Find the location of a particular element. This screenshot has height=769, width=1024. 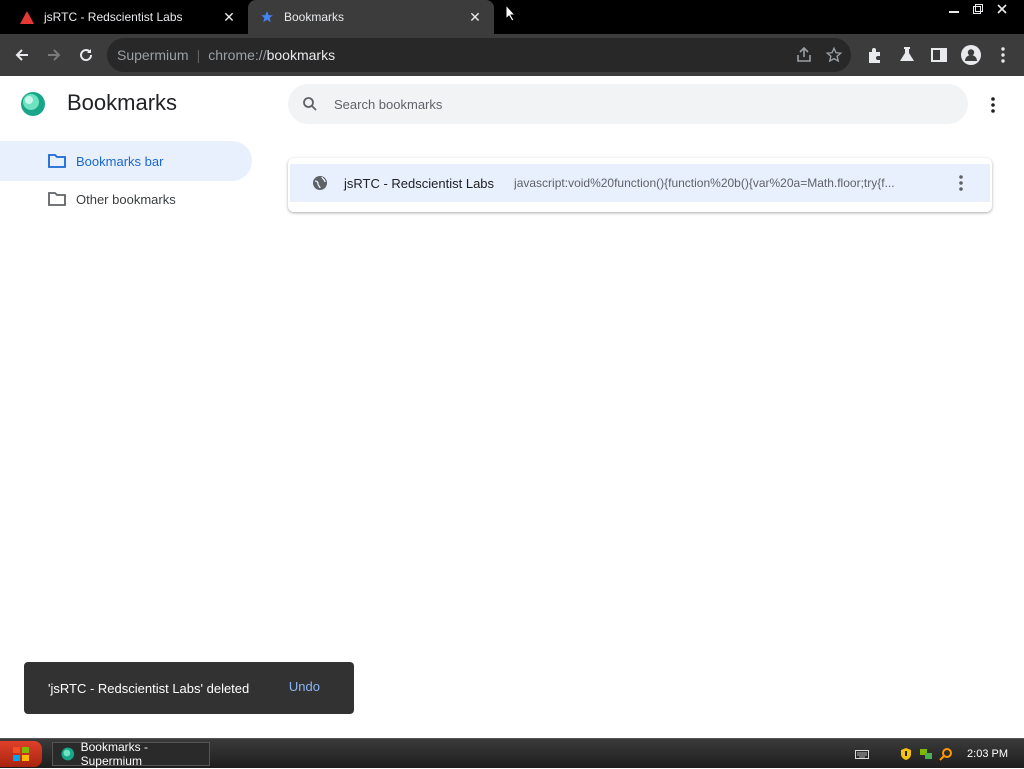

mouse-cursor-icon is located at coordinates (511, 13).